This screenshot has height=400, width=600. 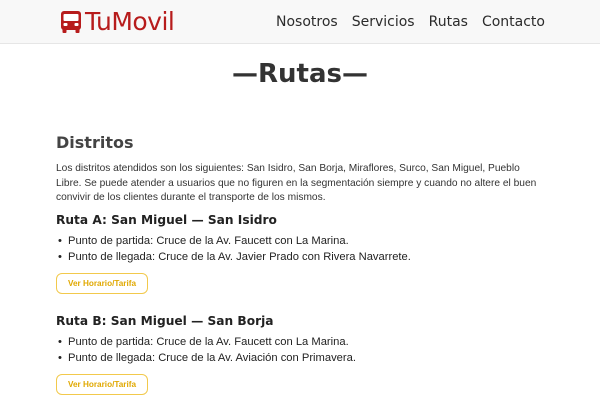 What do you see at coordinates (300, 74) in the screenshot?
I see `page-title: —Rutas—` at bounding box center [300, 74].